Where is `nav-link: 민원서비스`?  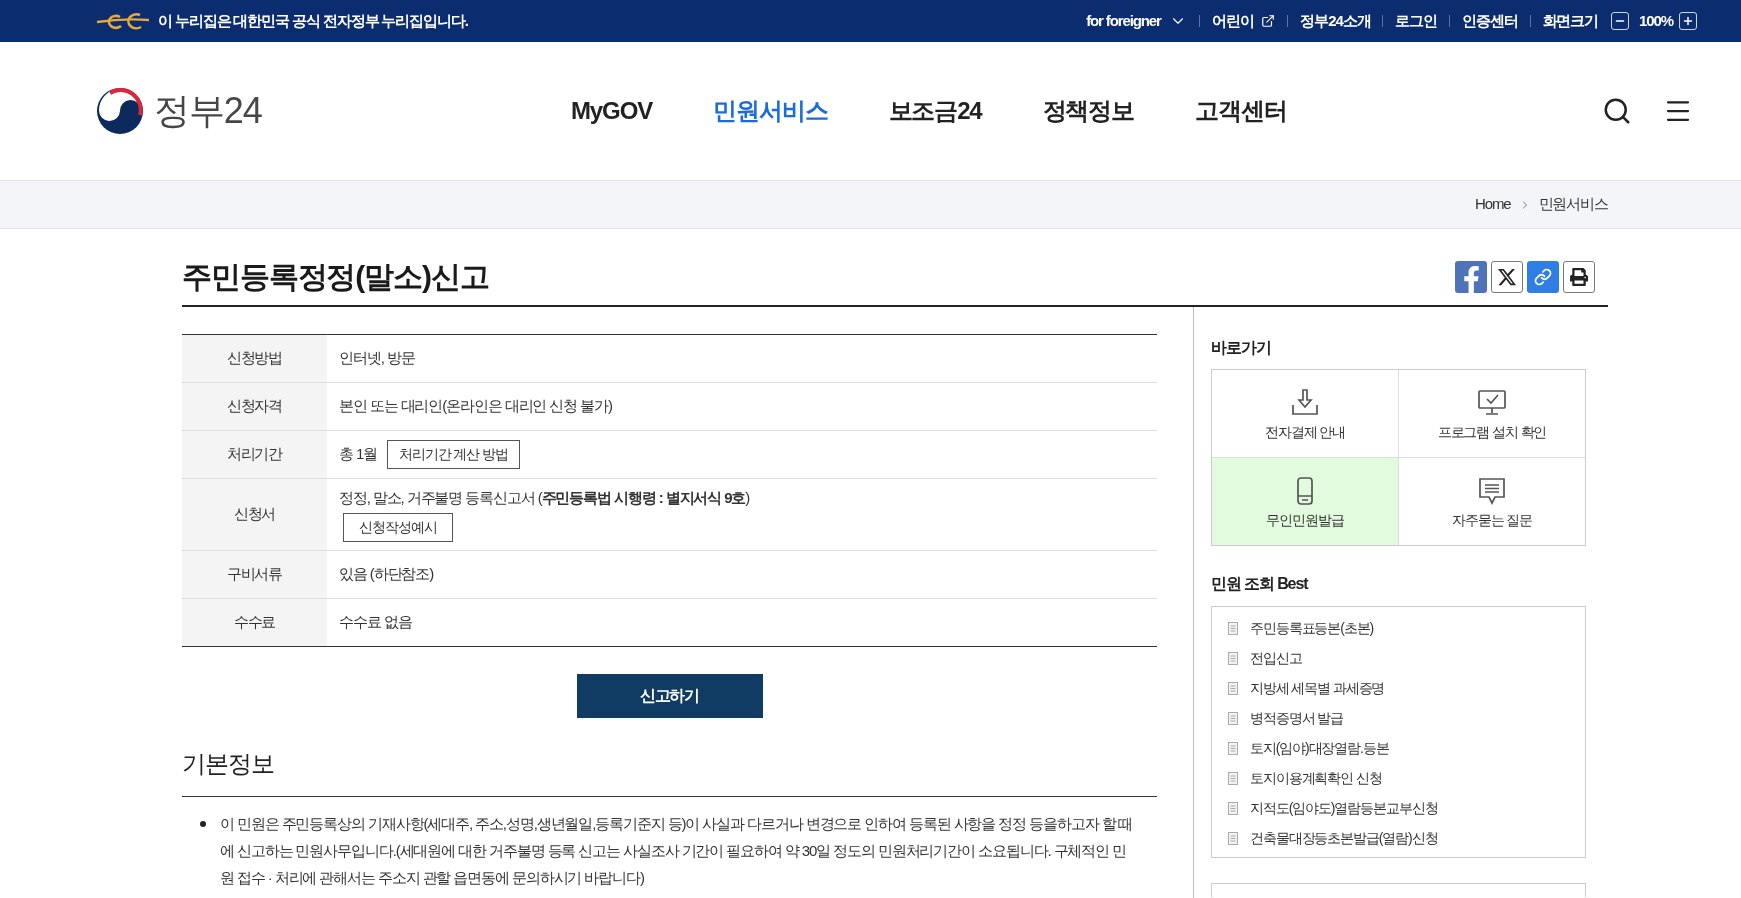
nav-link: 민원서비스 is located at coordinates (770, 111).